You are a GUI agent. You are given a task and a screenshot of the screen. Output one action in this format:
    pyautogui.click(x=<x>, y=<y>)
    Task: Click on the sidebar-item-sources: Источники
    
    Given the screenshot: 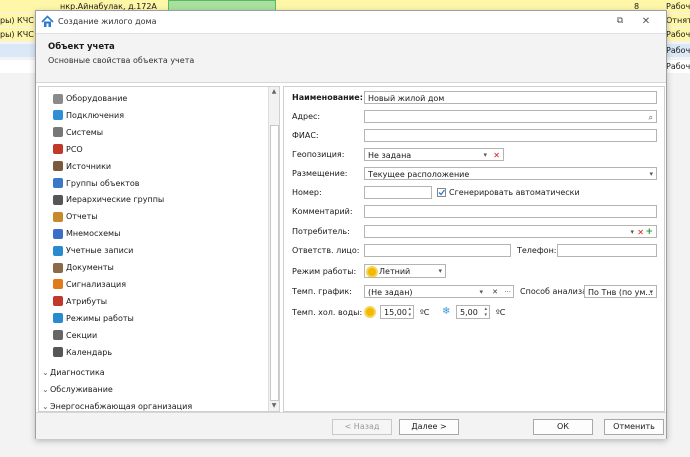 What is the action you would take?
    pyautogui.click(x=82, y=167)
    